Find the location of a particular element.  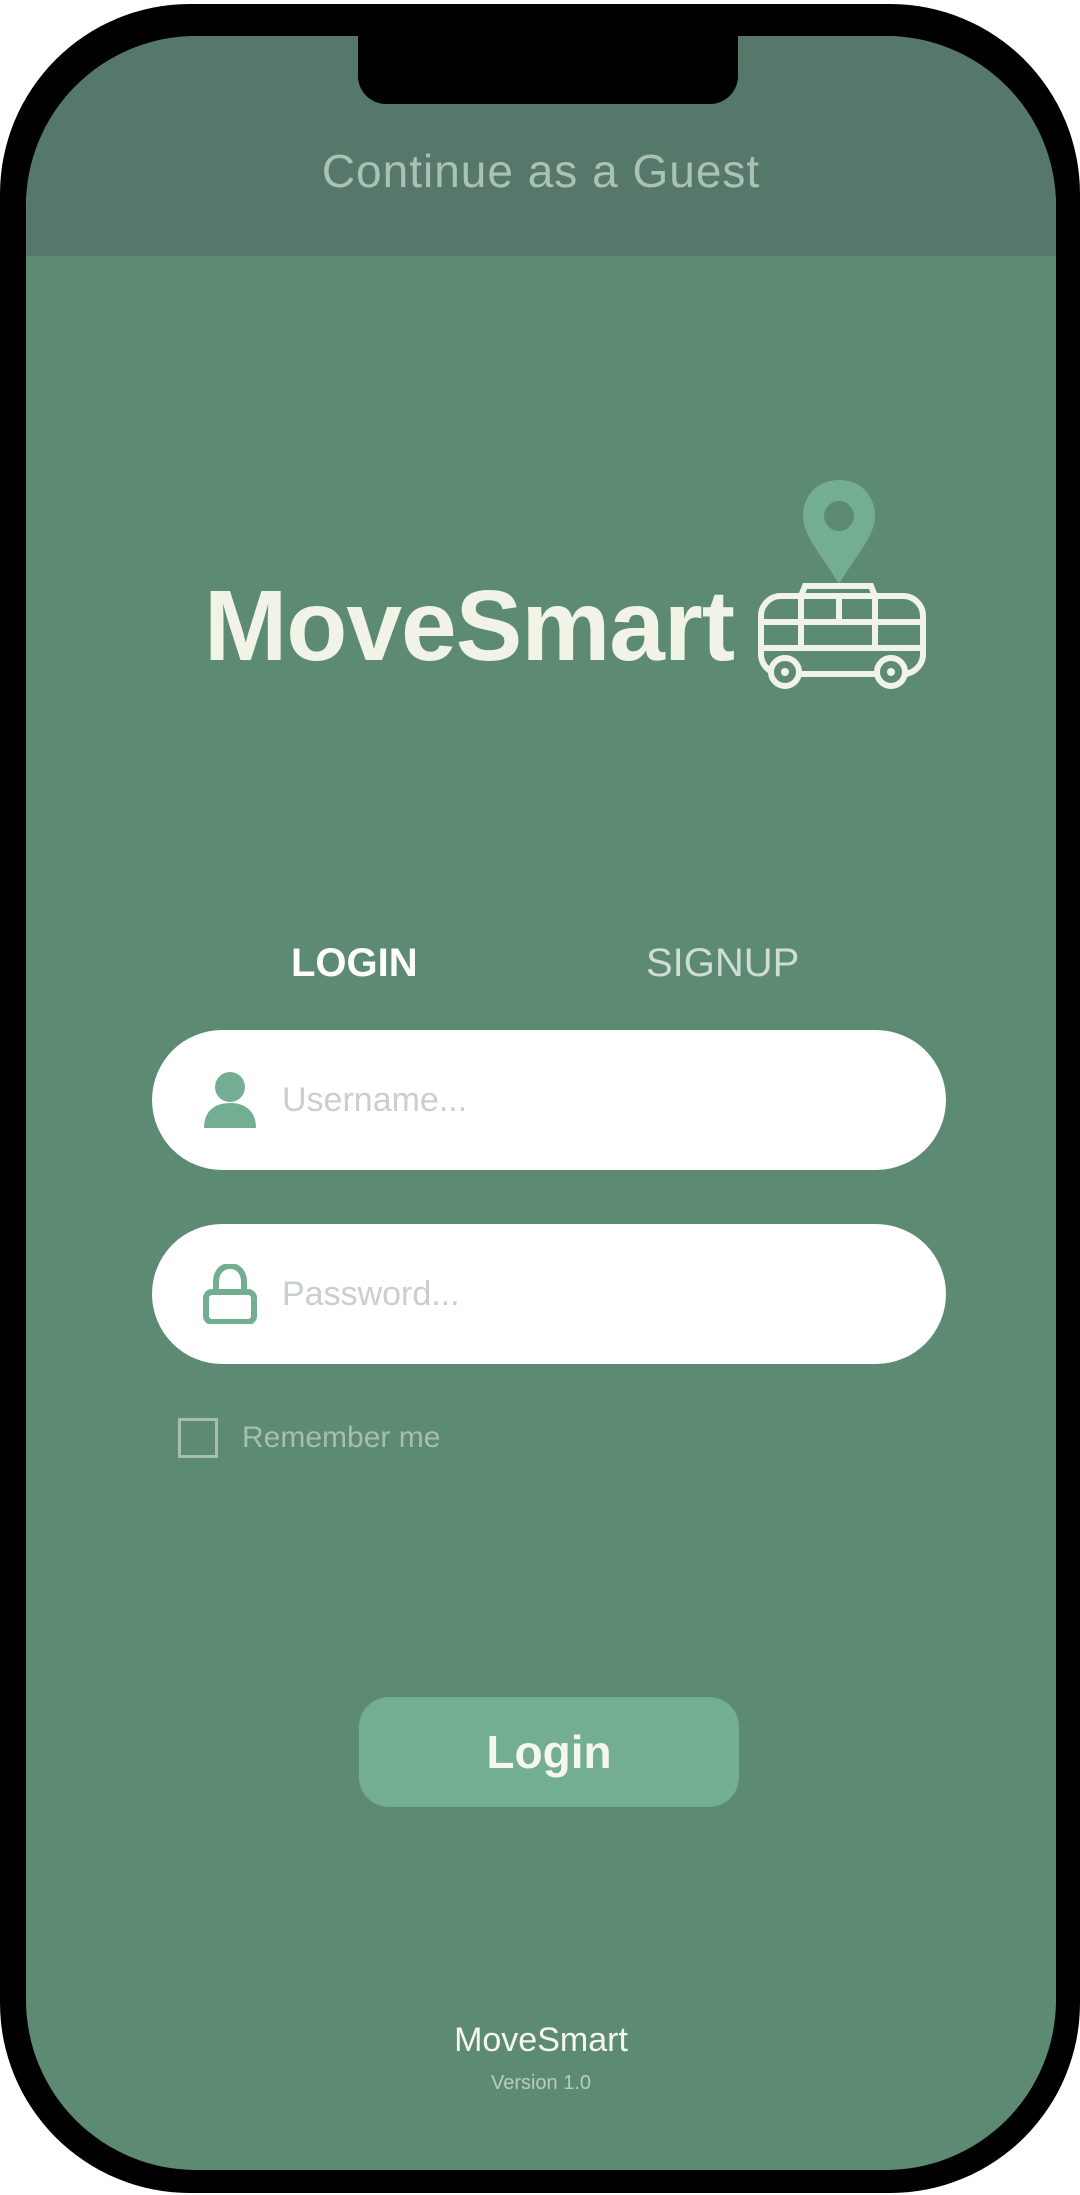

auth-tabs: LOGIN SIGNUP is located at coordinates (541, 971).